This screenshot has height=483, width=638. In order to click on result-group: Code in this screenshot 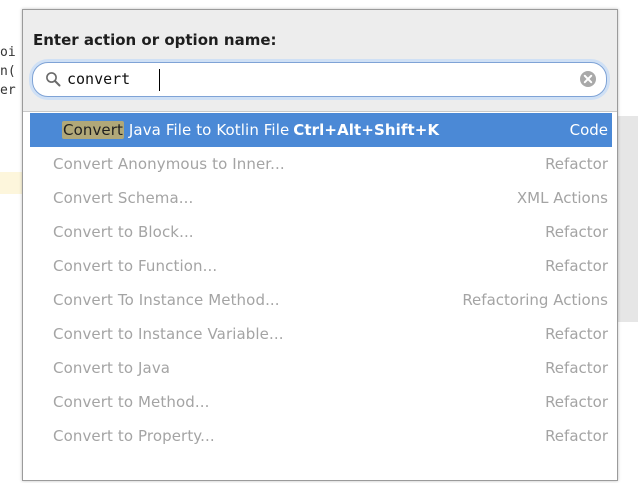, I will do `click(588, 130)`.